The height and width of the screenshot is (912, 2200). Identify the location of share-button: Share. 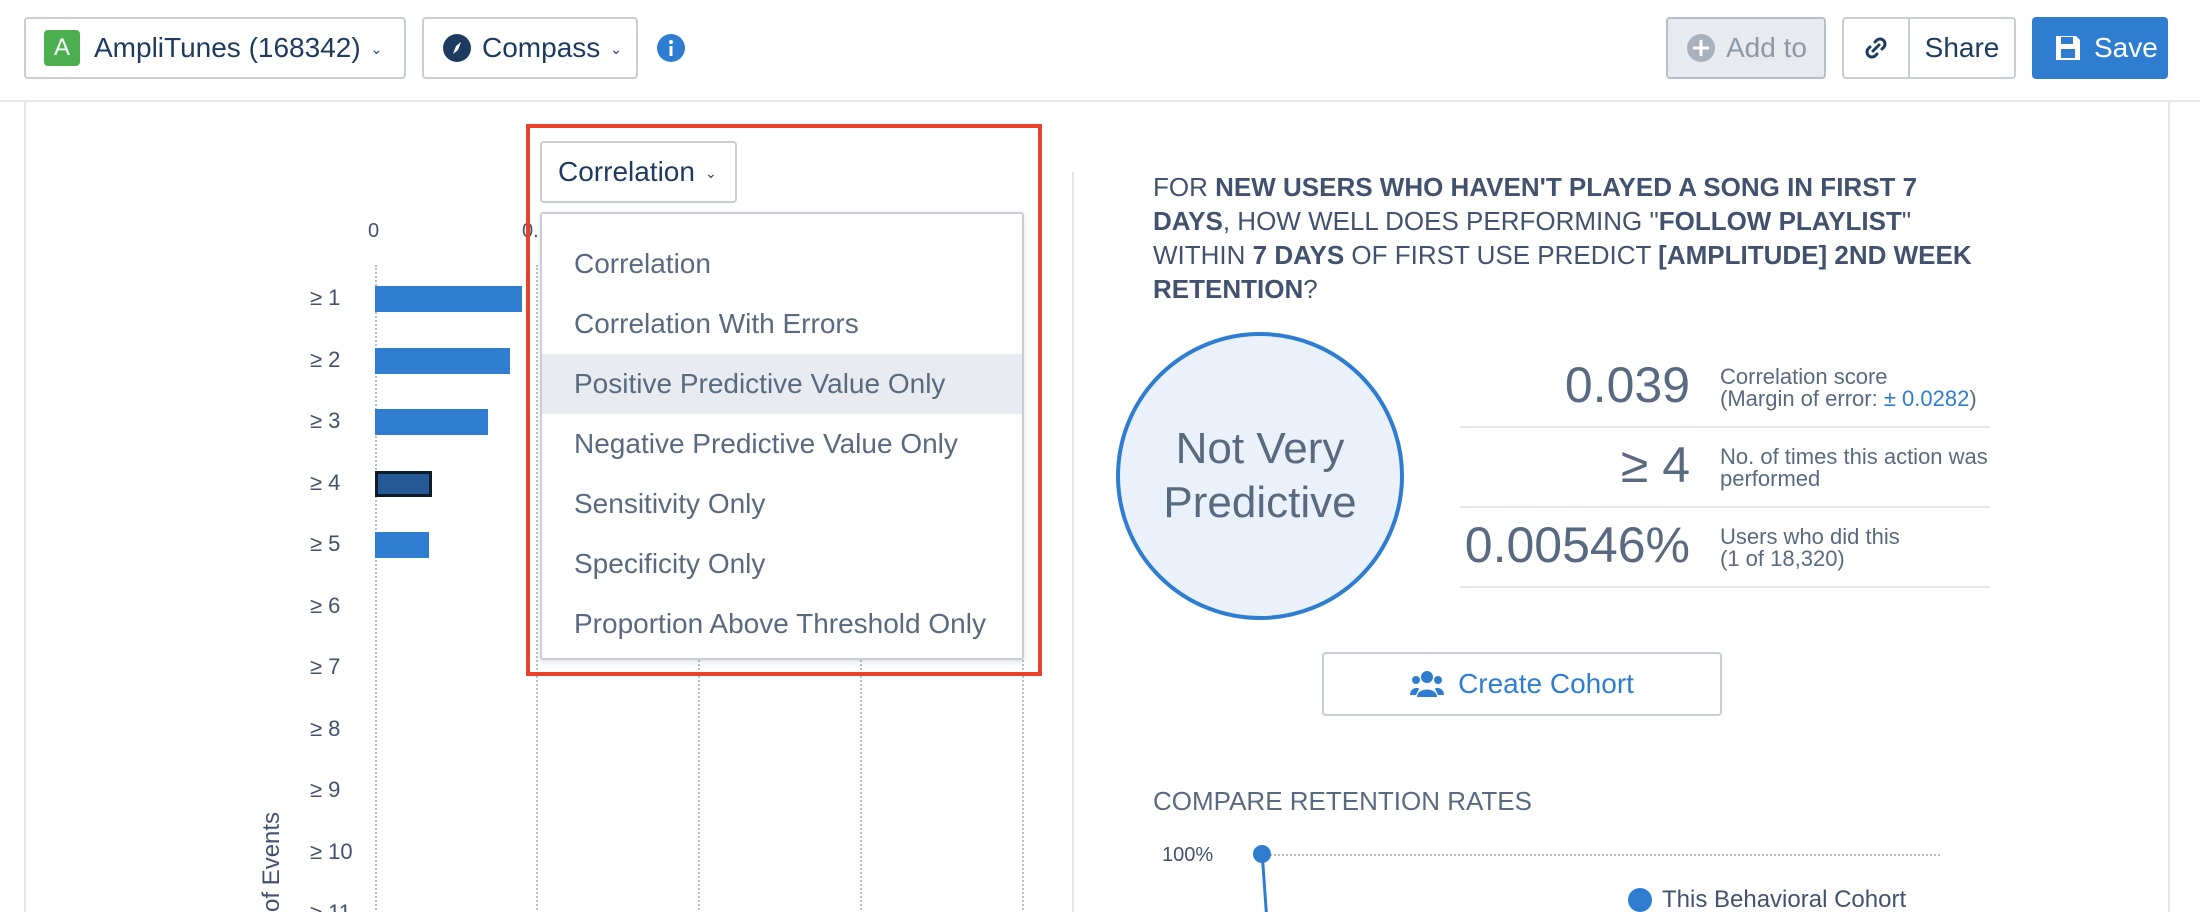
(1962, 48).